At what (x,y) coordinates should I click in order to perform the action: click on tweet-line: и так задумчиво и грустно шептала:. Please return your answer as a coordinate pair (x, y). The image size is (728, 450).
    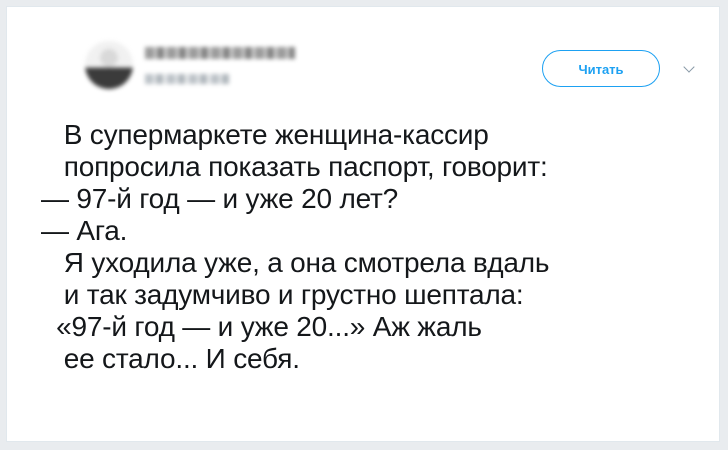
    Looking at the image, I should click on (282, 294).